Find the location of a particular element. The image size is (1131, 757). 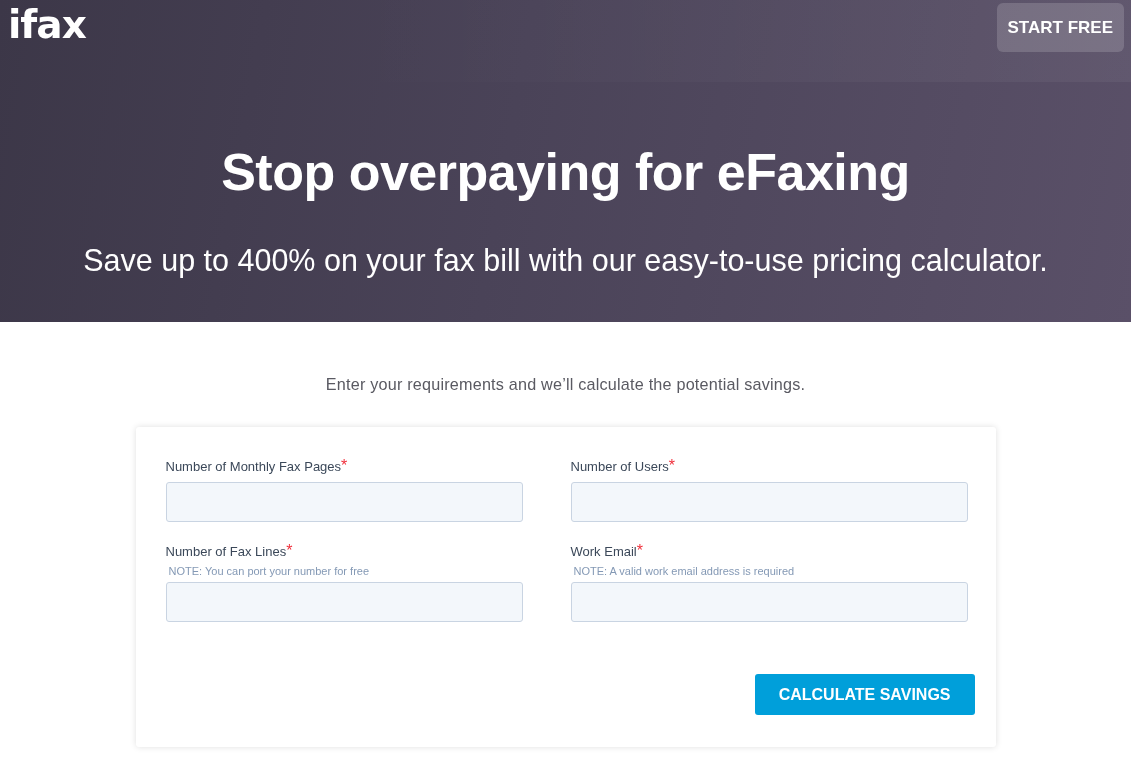

hero-title: Stop overpaying for eFaxing is located at coordinates (565, 172).